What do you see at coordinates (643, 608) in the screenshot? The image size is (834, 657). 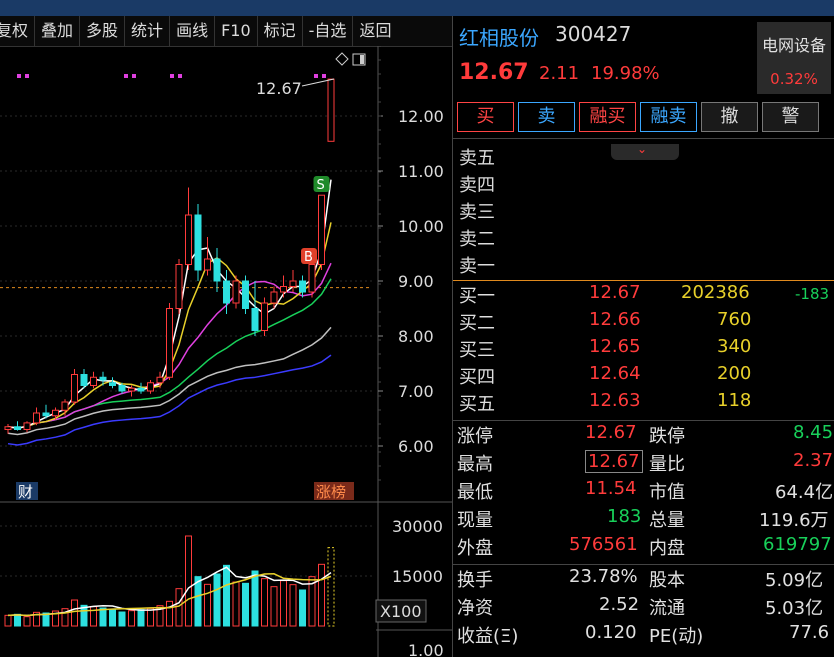 I see `stat-row: 净资 2.52 流通 5.03亿` at bounding box center [643, 608].